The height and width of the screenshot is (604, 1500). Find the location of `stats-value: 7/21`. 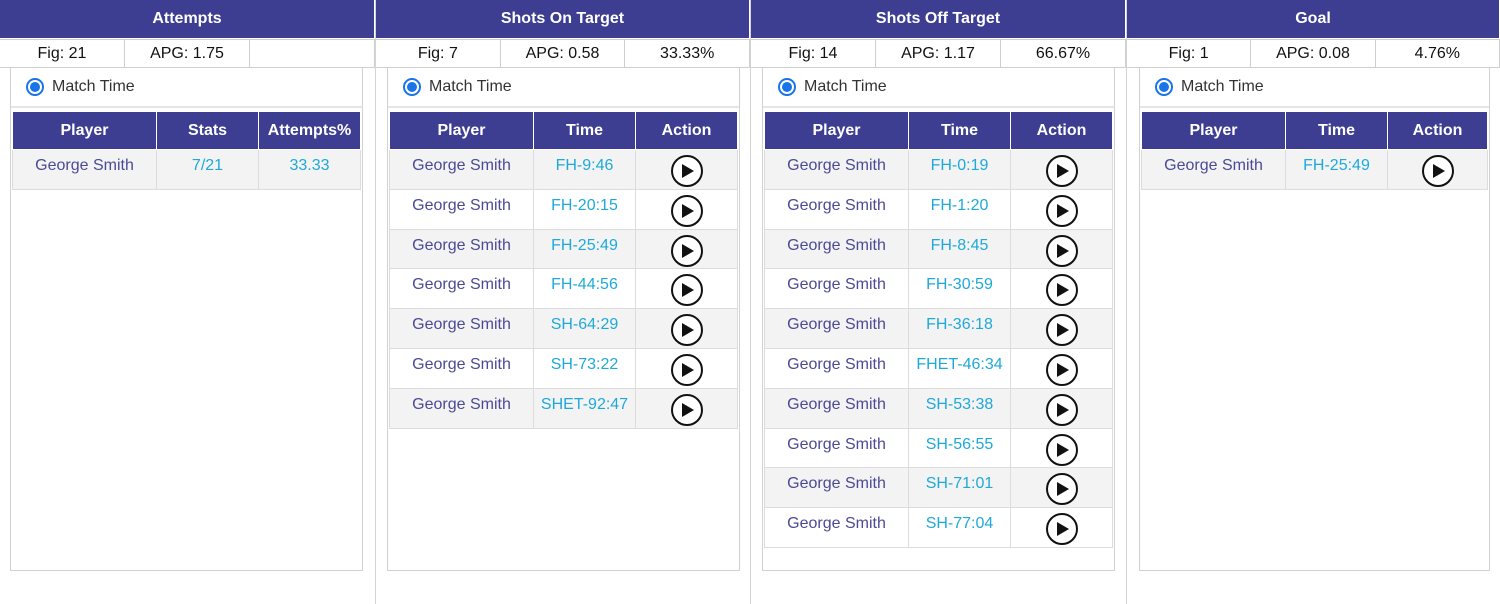

stats-value: 7/21 is located at coordinates (207, 169).